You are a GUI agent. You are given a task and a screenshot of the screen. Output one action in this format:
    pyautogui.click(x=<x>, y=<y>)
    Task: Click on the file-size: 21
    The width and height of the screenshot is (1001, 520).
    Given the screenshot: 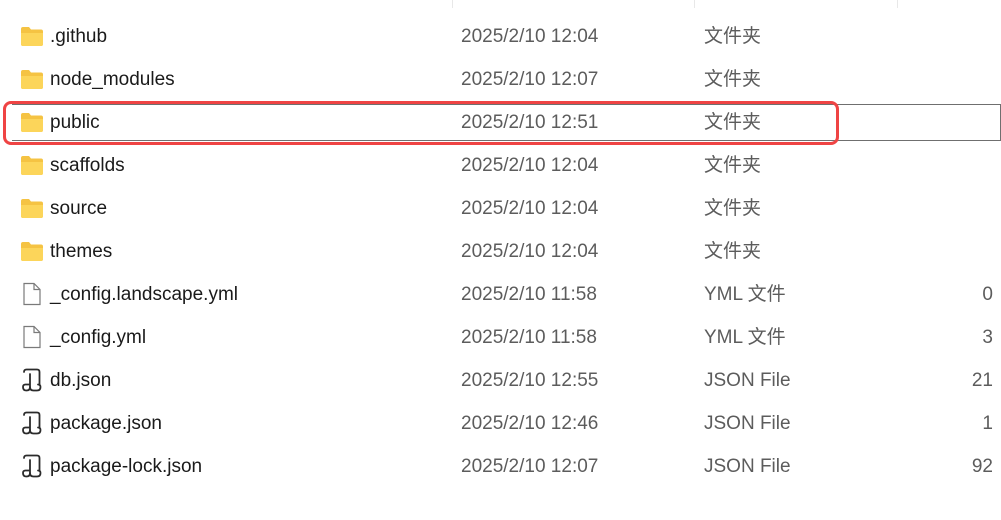 What is the action you would take?
    pyautogui.click(x=982, y=380)
    